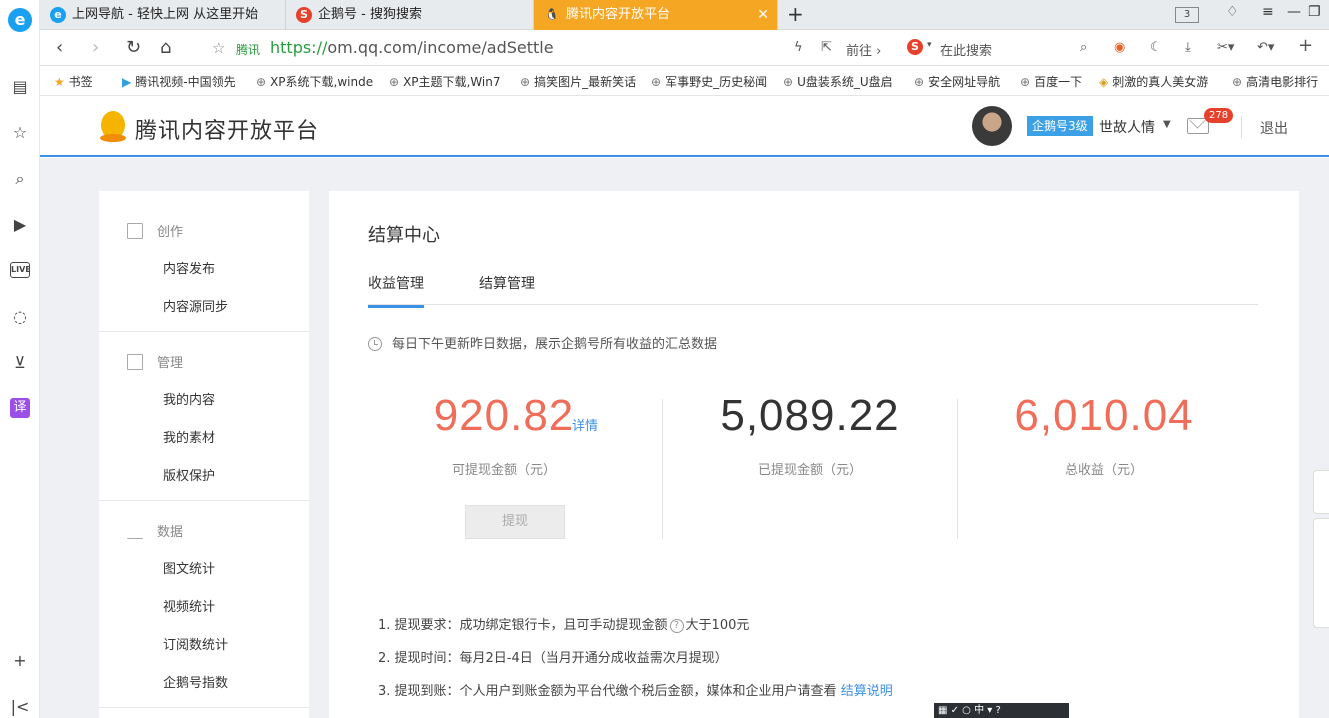 The height and width of the screenshot is (718, 1329). Describe the element at coordinates (189, 267) in the screenshot. I see `nav-item-content-publish: 内容发布` at that location.